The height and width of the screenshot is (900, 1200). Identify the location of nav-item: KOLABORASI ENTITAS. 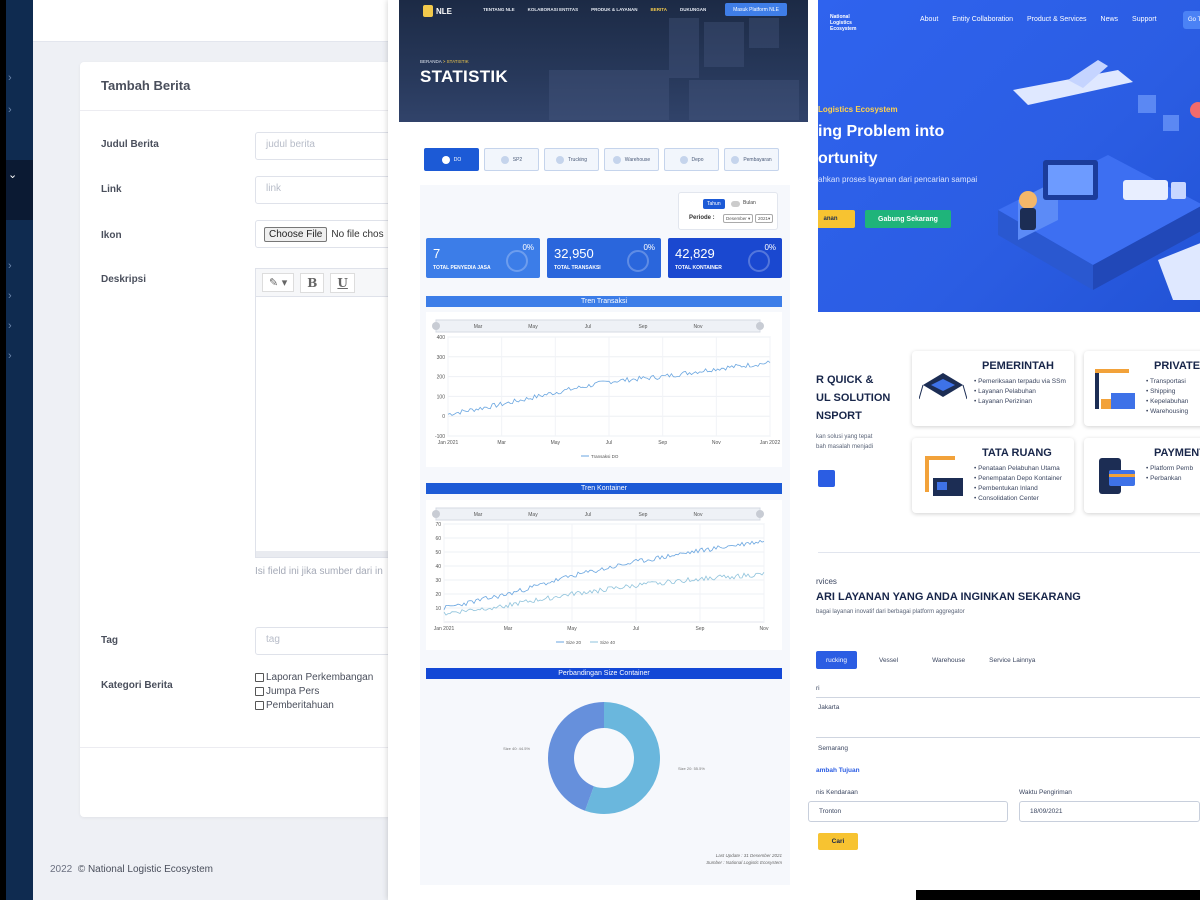
(553, 9).